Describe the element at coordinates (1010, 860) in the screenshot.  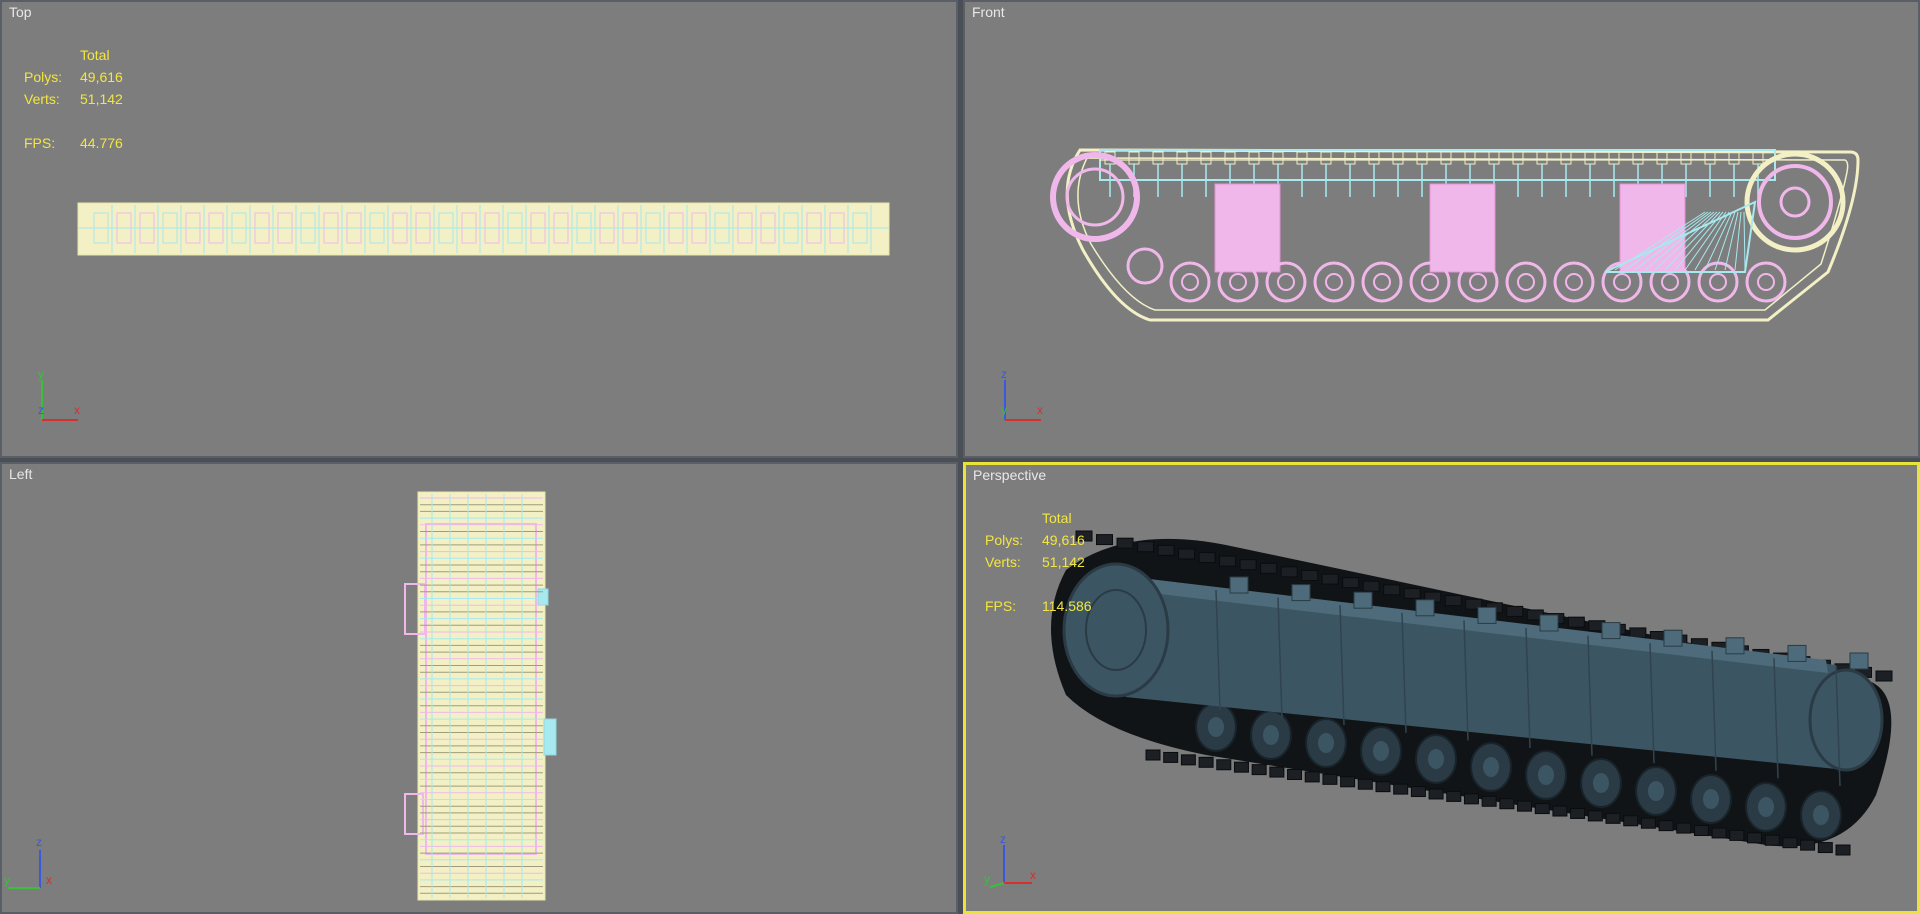
I see `axis-gizmo-perspective: z y x` at that location.